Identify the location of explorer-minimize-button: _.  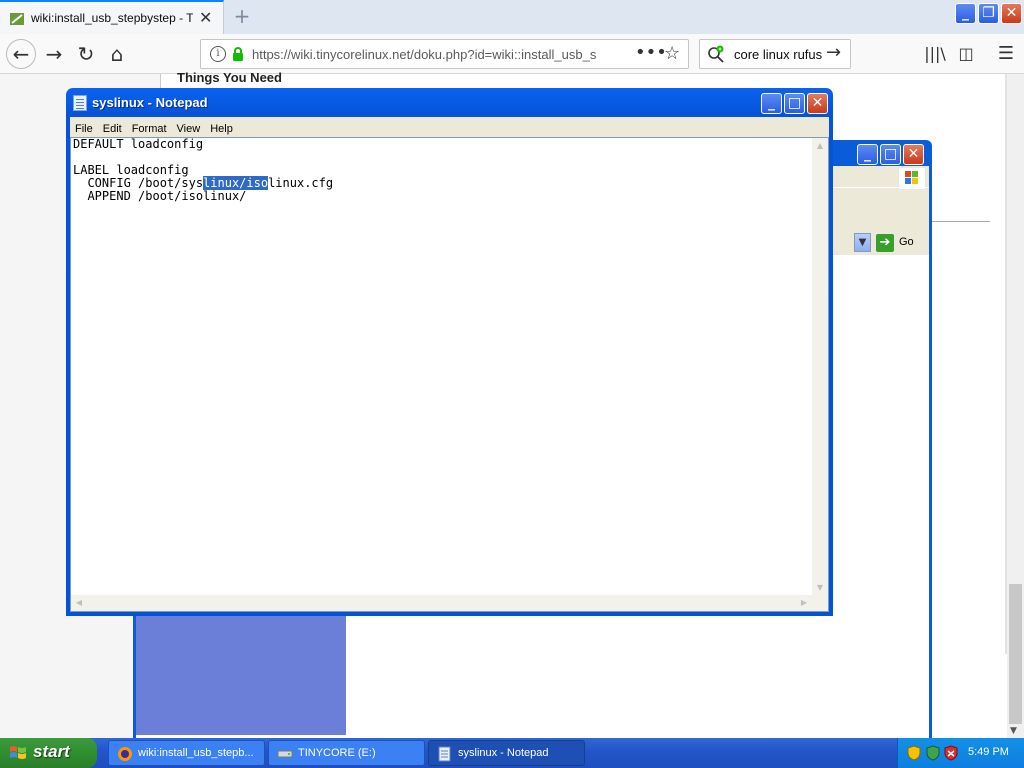
(867, 154).